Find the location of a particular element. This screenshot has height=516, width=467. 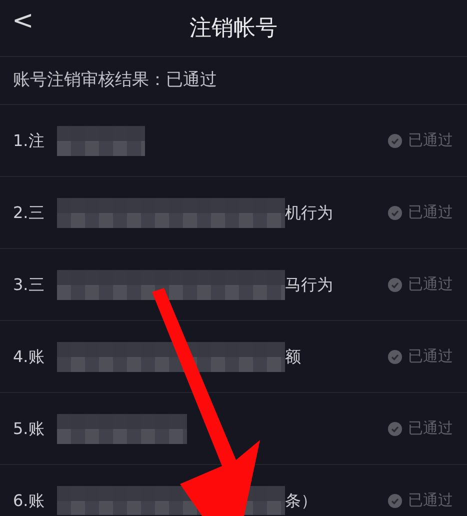

item-text: 6.账 is located at coordinates (29, 501).